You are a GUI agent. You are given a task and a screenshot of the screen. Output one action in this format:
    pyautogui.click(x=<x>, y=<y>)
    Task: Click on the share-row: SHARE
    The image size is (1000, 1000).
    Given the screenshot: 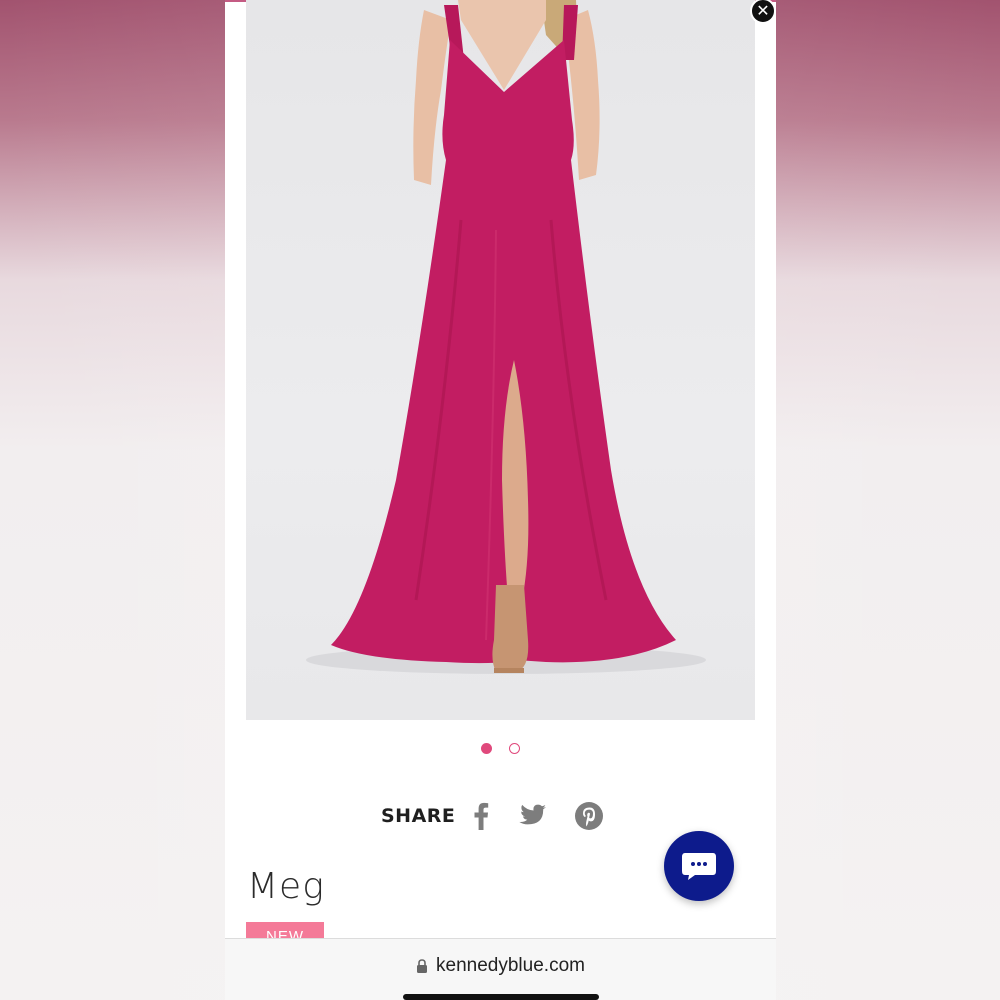 What is the action you would take?
    pyautogui.click(x=506, y=816)
    